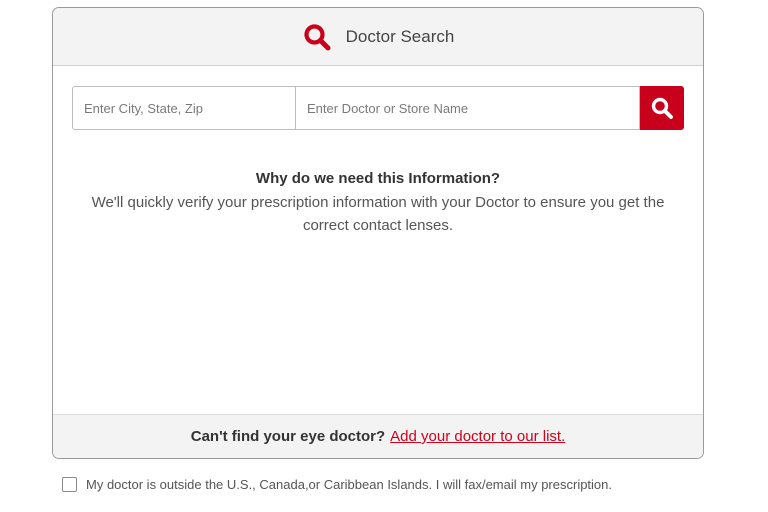 The image size is (768, 512). Describe the element at coordinates (378, 178) in the screenshot. I see `info-heading: Why do we need this Information?` at that location.